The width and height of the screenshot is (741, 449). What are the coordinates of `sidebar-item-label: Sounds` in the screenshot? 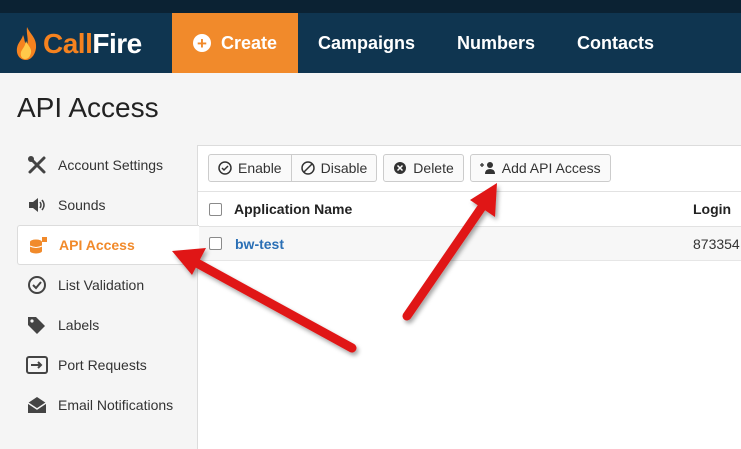 It's located at (82, 205).